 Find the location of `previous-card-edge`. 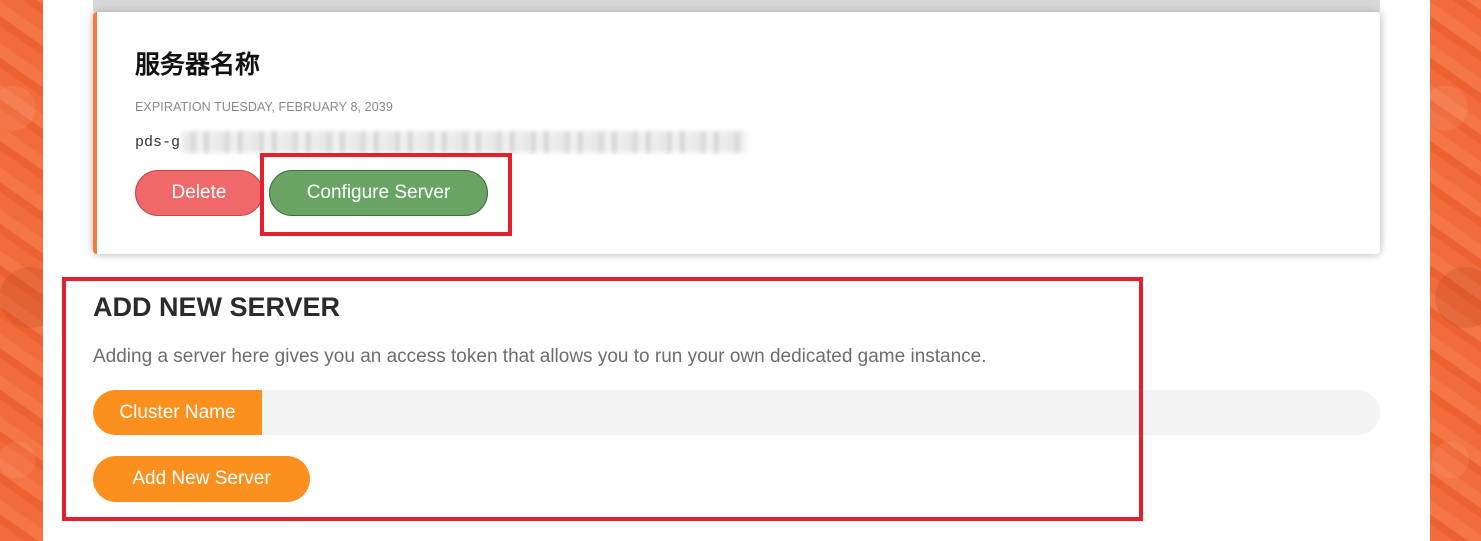

previous-card-edge is located at coordinates (736, 6).